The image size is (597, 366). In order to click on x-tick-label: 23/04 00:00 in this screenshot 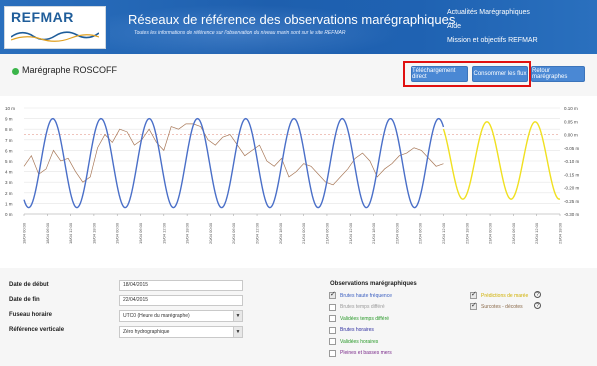, I will do `click(490, 233)`.